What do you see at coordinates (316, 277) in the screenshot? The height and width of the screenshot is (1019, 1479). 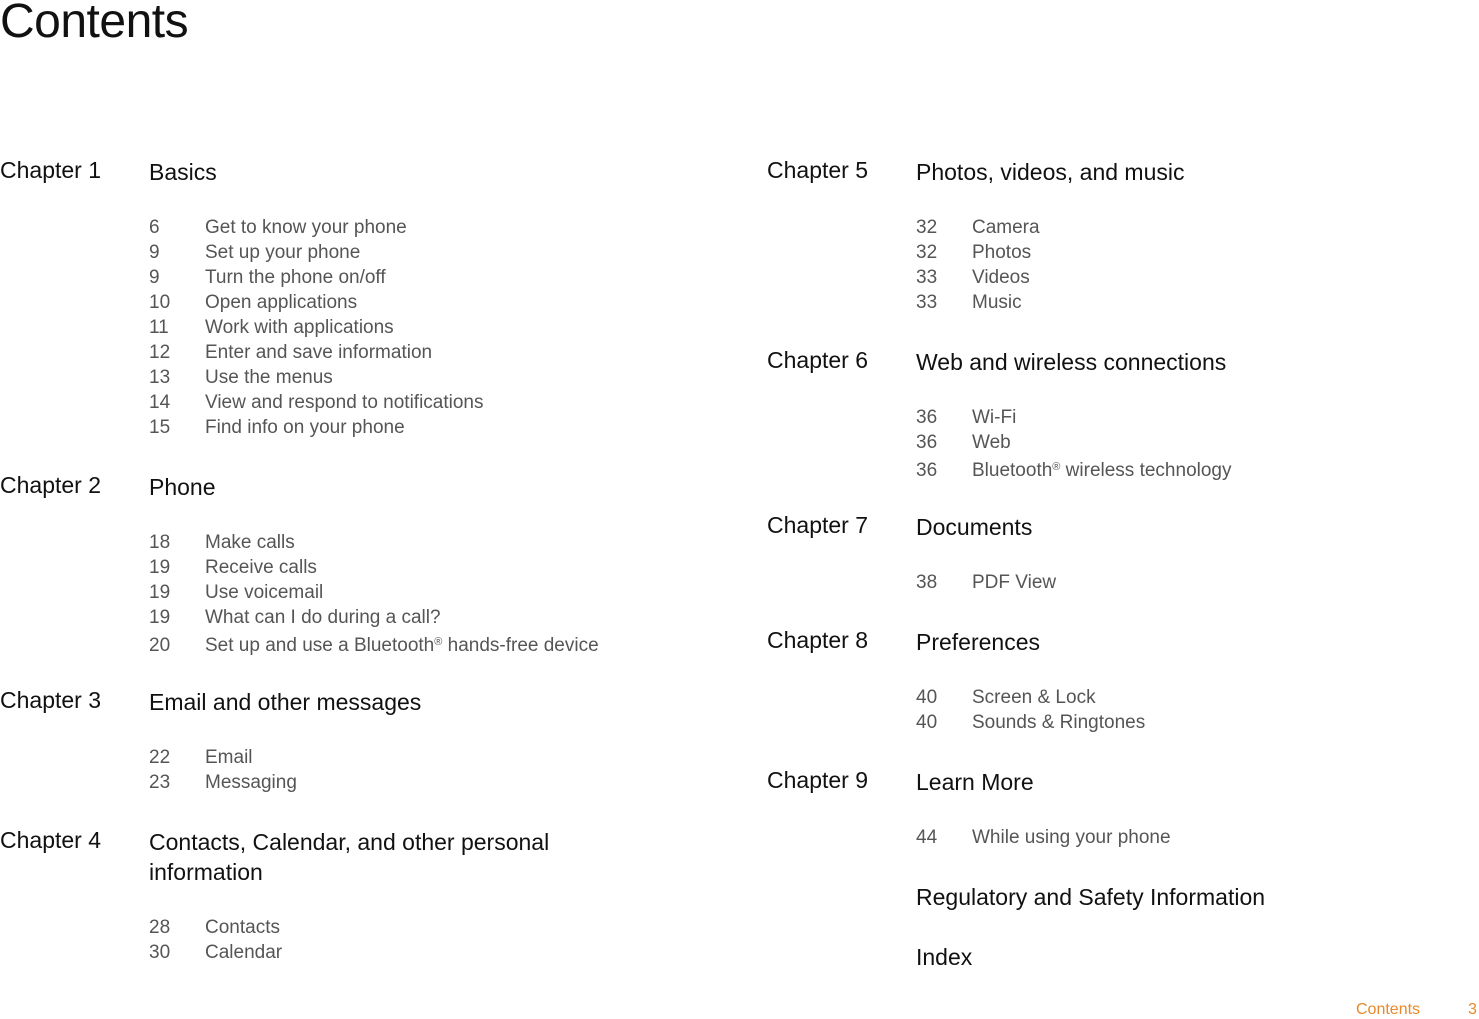 I see `toc-entry: 9 Turn the phone on/off` at bounding box center [316, 277].